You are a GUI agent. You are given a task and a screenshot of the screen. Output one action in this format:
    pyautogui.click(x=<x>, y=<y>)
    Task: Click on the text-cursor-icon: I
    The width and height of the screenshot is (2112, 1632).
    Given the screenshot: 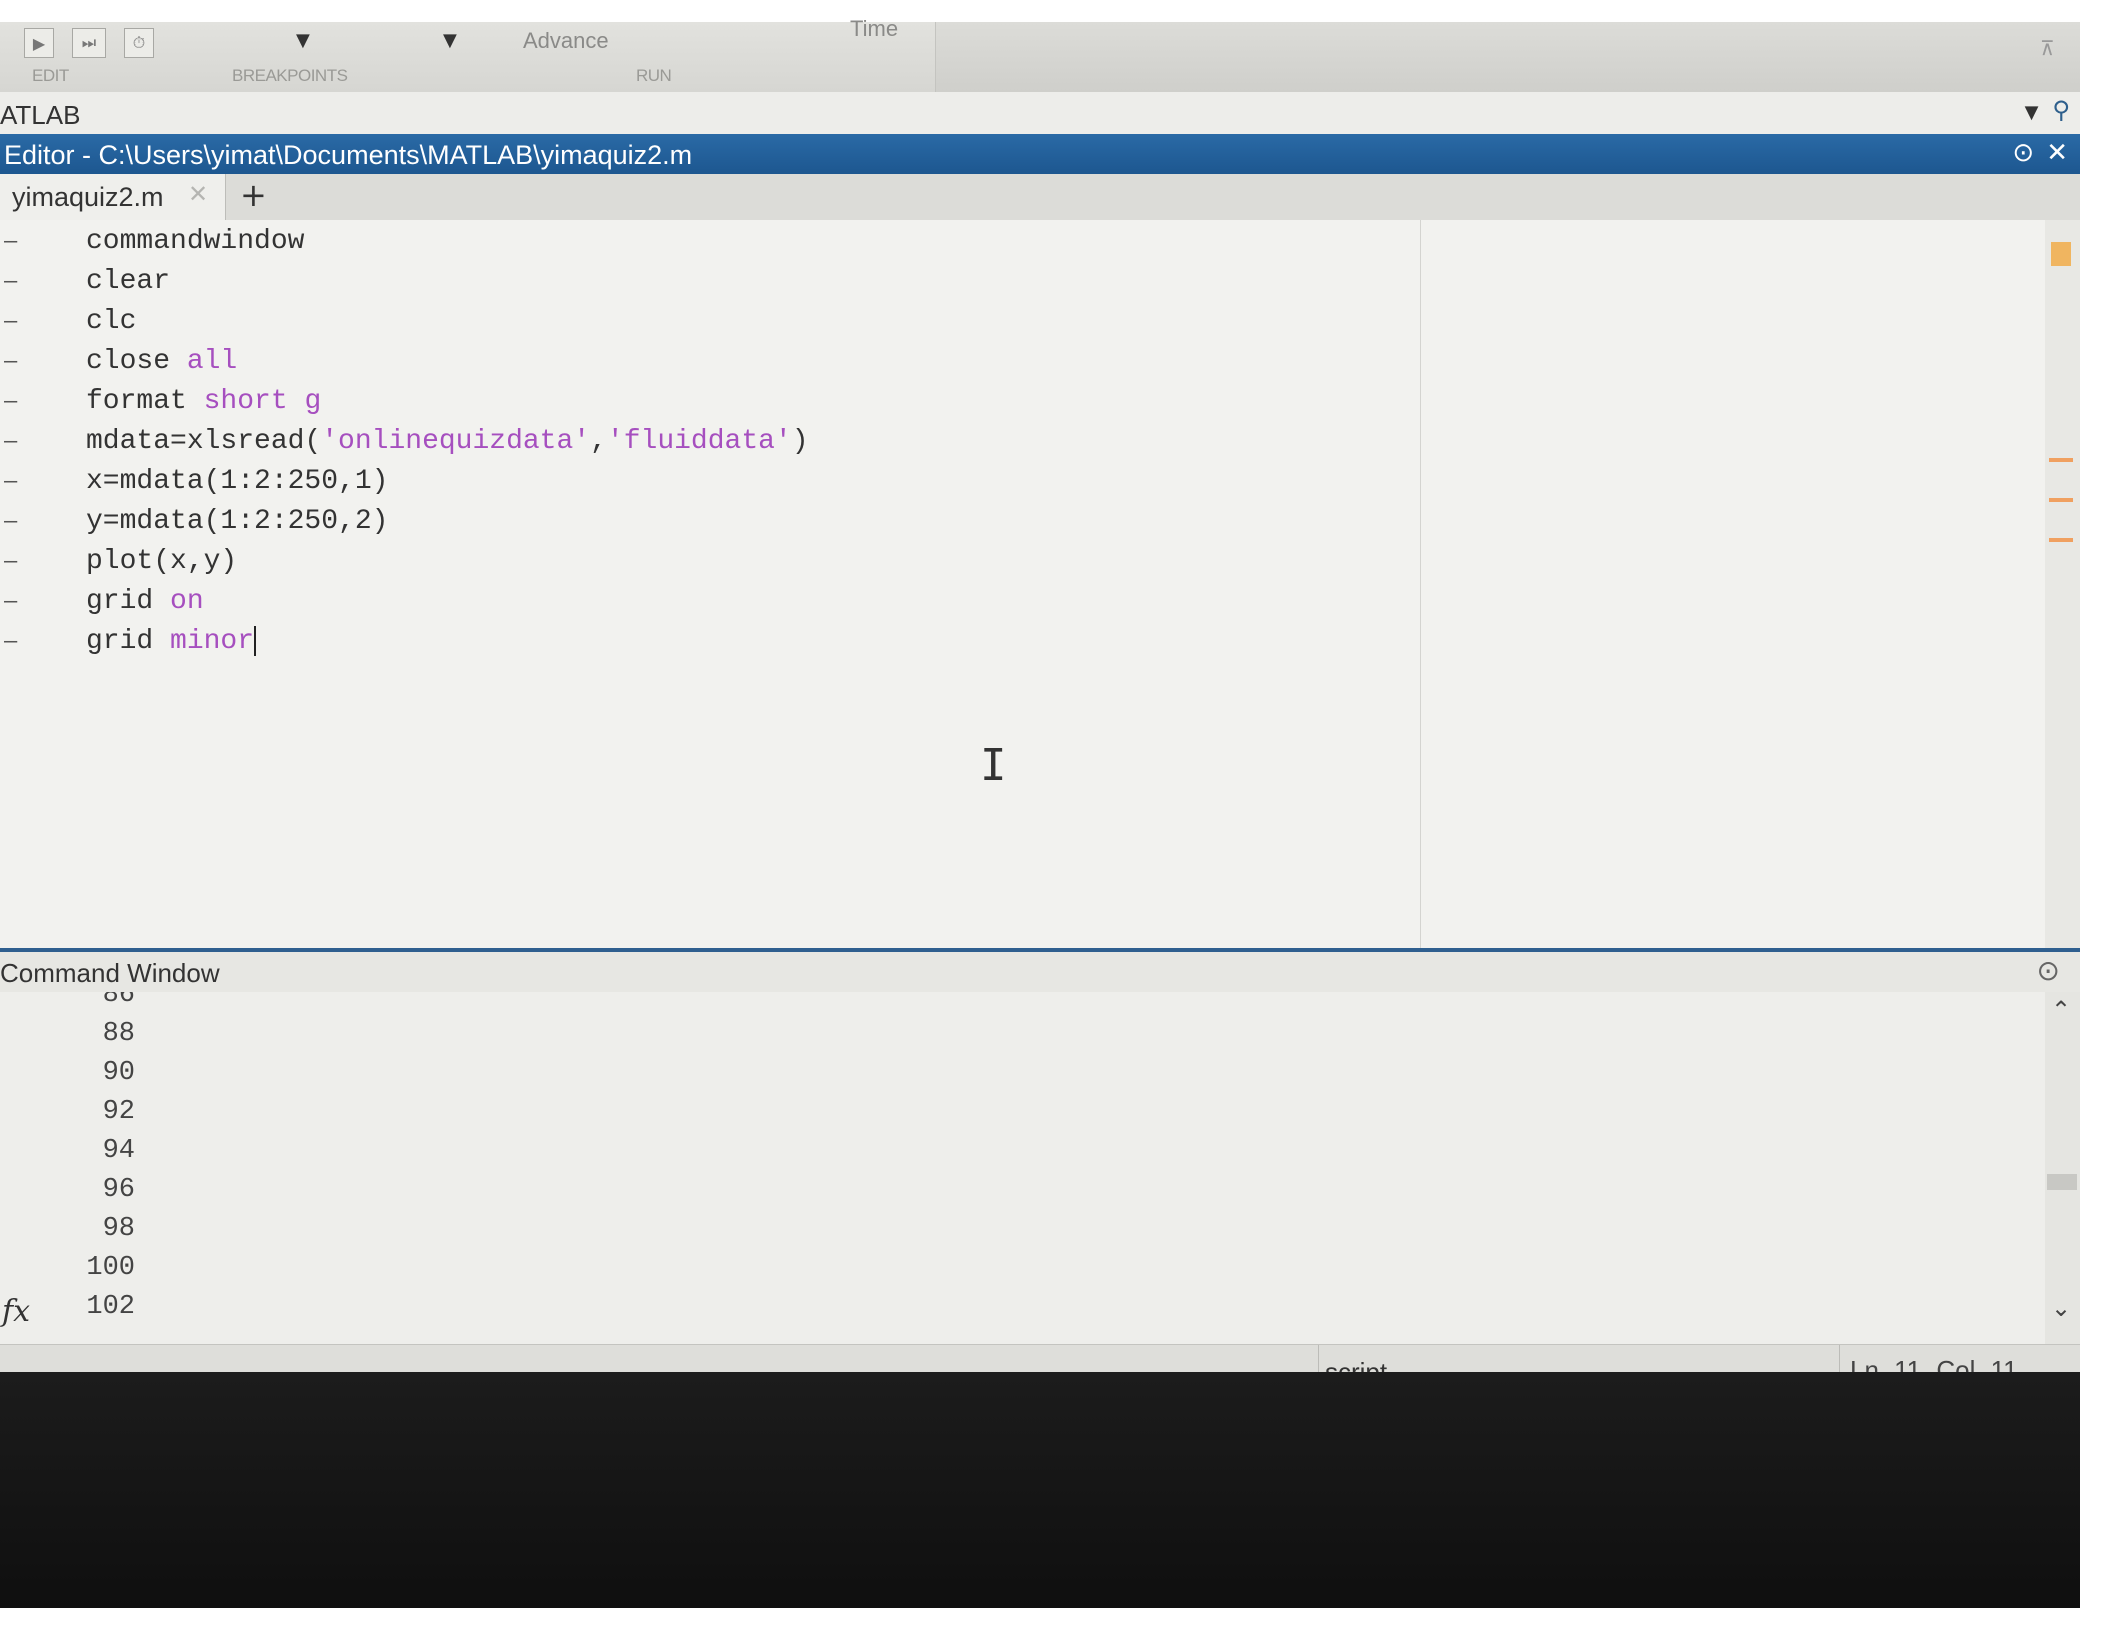 What is the action you would take?
    pyautogui.click(x=993, y=765)
    